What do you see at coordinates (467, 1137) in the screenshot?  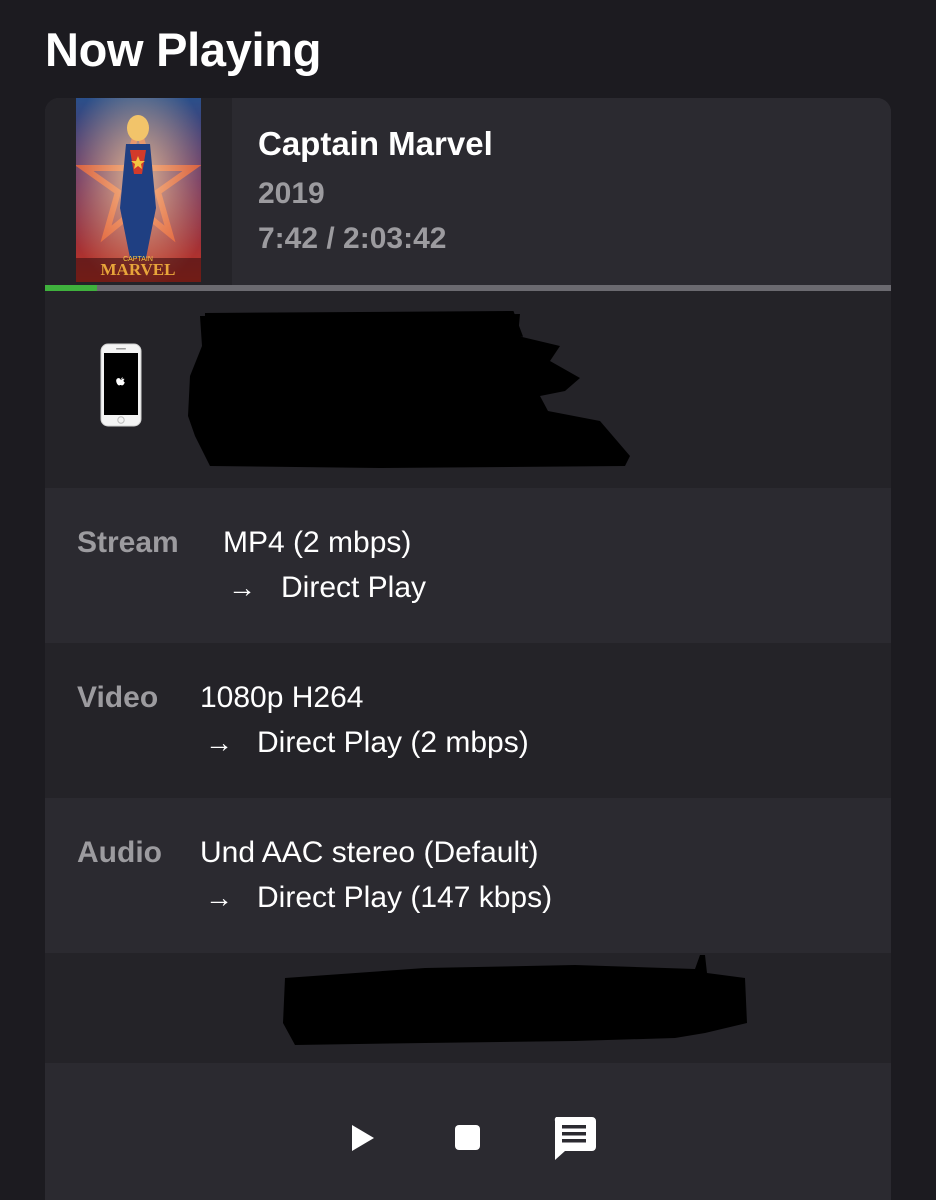 I see `stop-icon` at bounding box center [467, 1137].